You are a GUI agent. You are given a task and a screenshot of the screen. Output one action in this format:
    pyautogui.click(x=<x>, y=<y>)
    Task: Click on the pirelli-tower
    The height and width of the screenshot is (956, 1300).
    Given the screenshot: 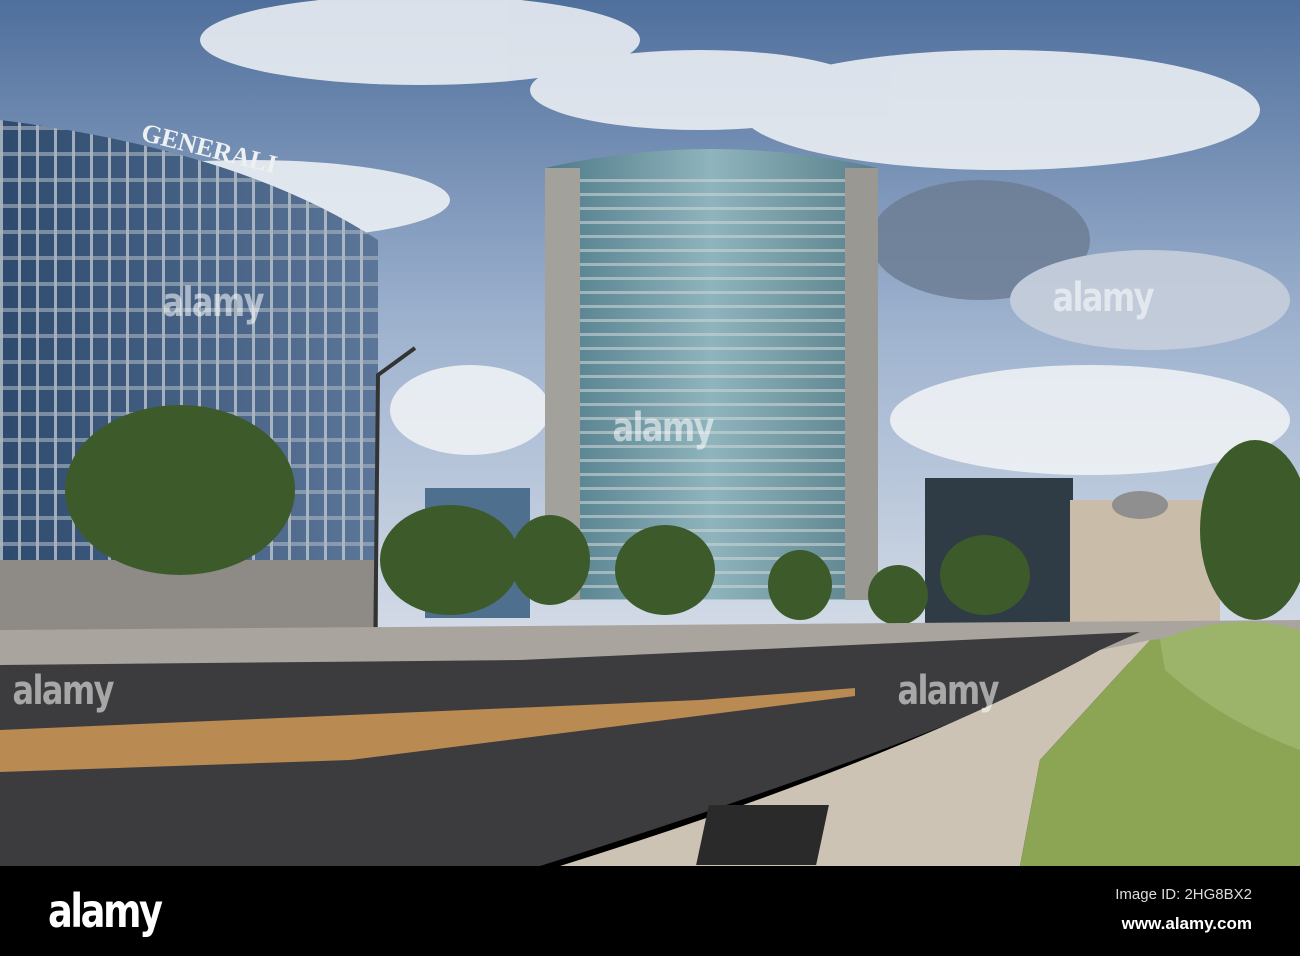 What is the action you would take?
    pyautogui.click(x=711, y=374)
    